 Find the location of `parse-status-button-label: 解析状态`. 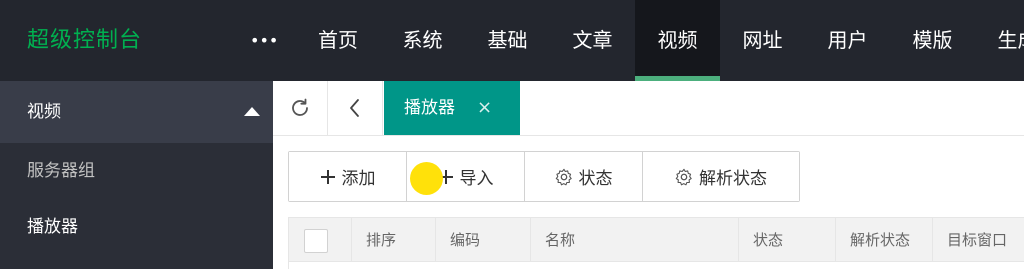

parse-status-button-label: 解析状态 is located at coordinates (733, 179).